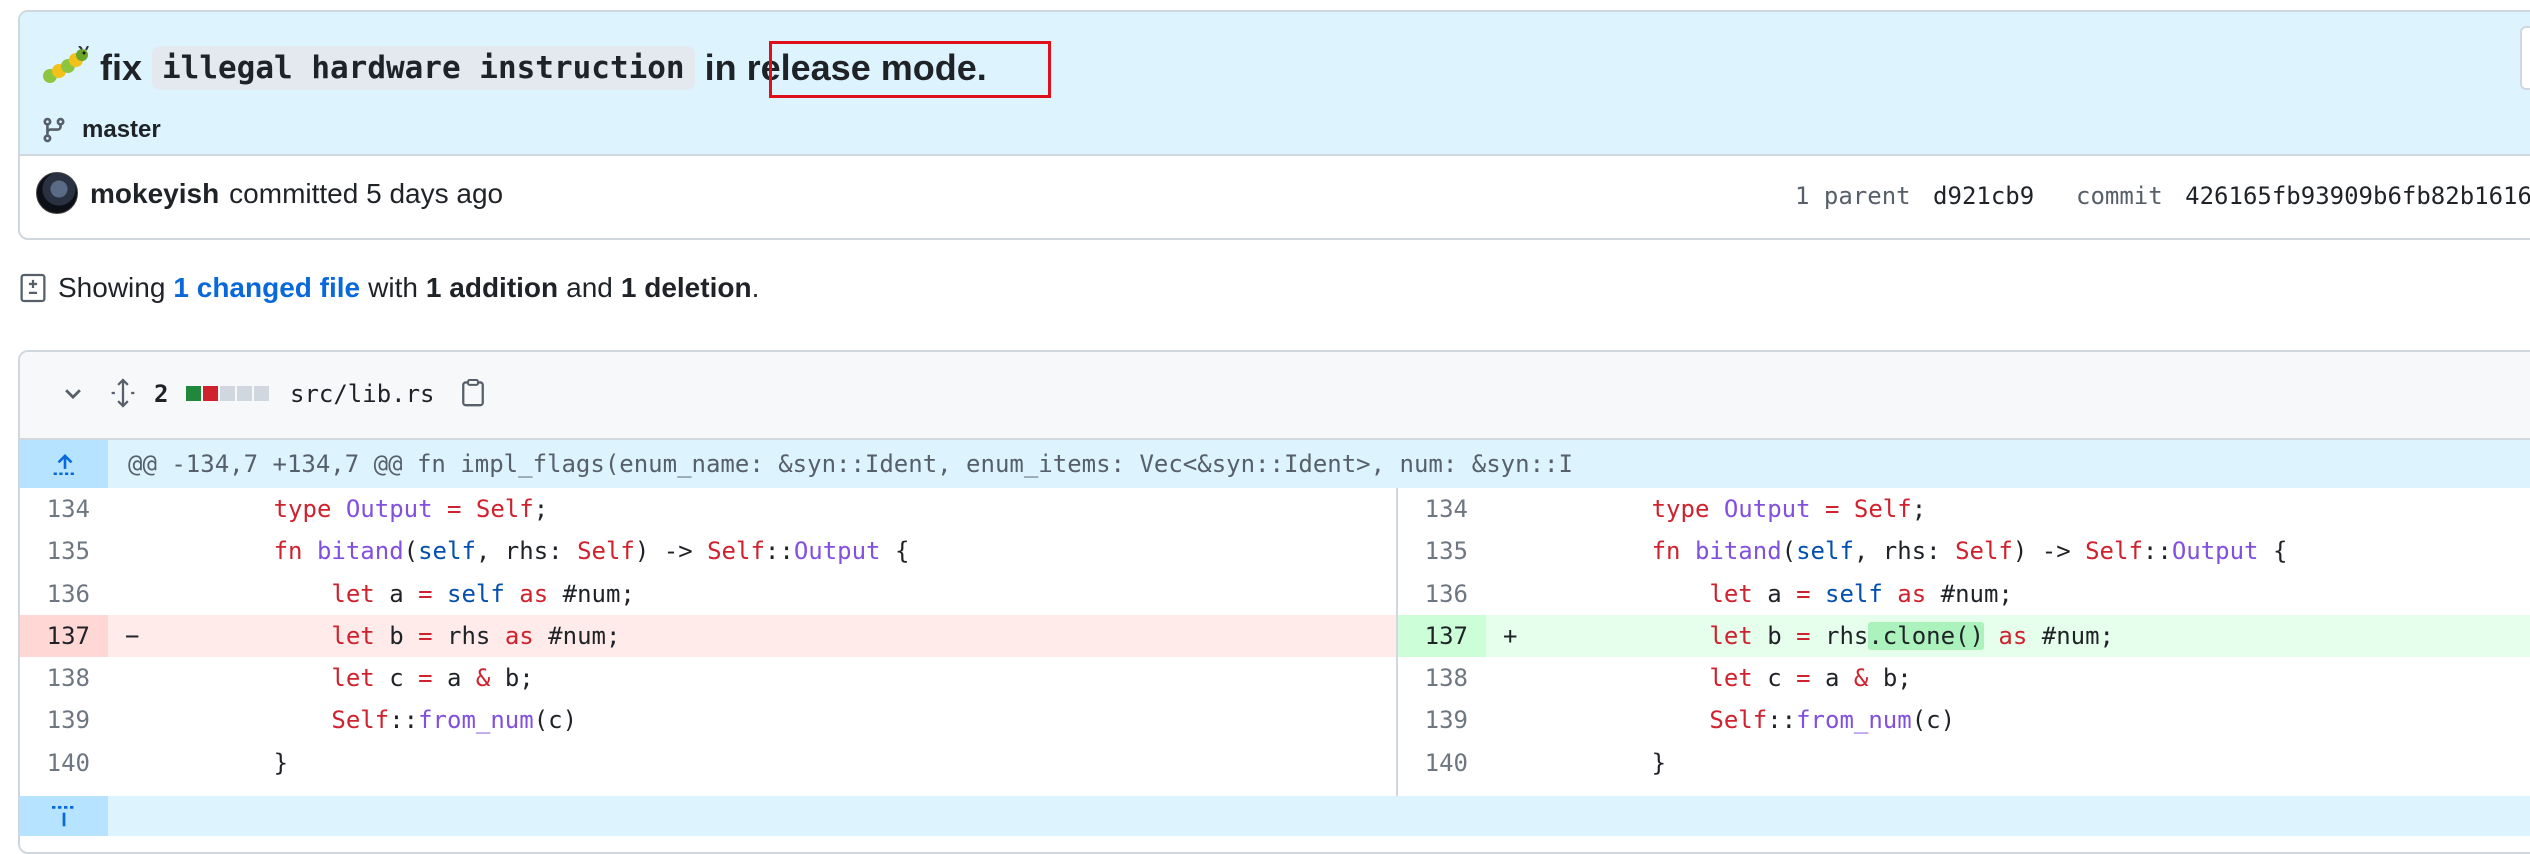  Describe the element at coordinates (1983, 196) in the screenshot. I see `parent-sha-link: d921cb9` at that location.